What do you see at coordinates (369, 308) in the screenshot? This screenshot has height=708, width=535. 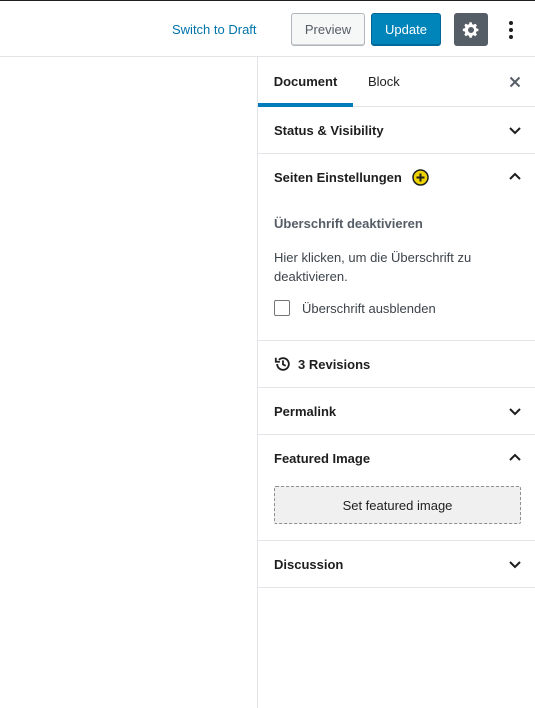 I see `hide-heading-label: Überschrift ausblenden` at bounding box center [369, 308].